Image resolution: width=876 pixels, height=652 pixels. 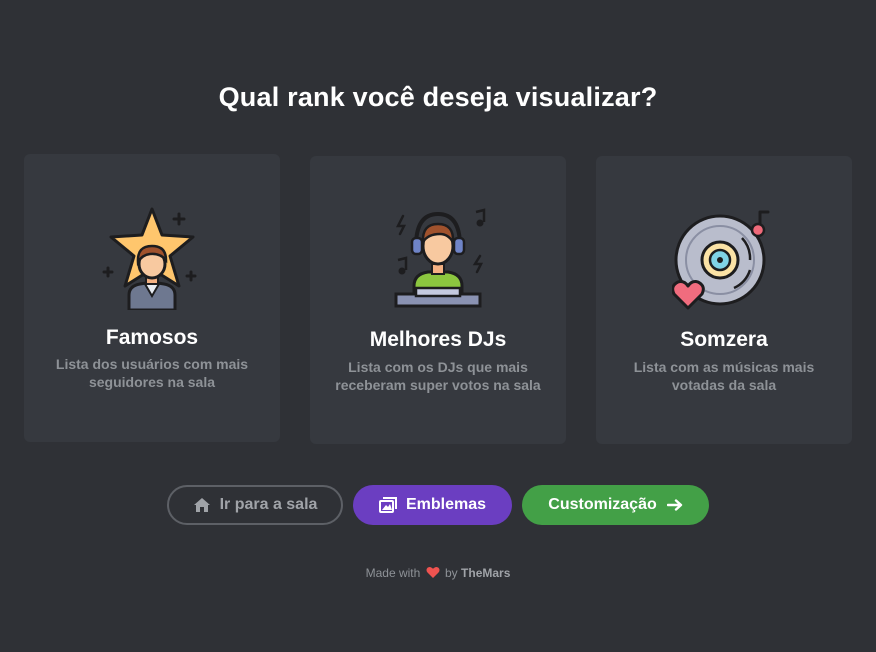 I want to click on go-to-room-button: Ir para a sala, so click(x=255, y=505).